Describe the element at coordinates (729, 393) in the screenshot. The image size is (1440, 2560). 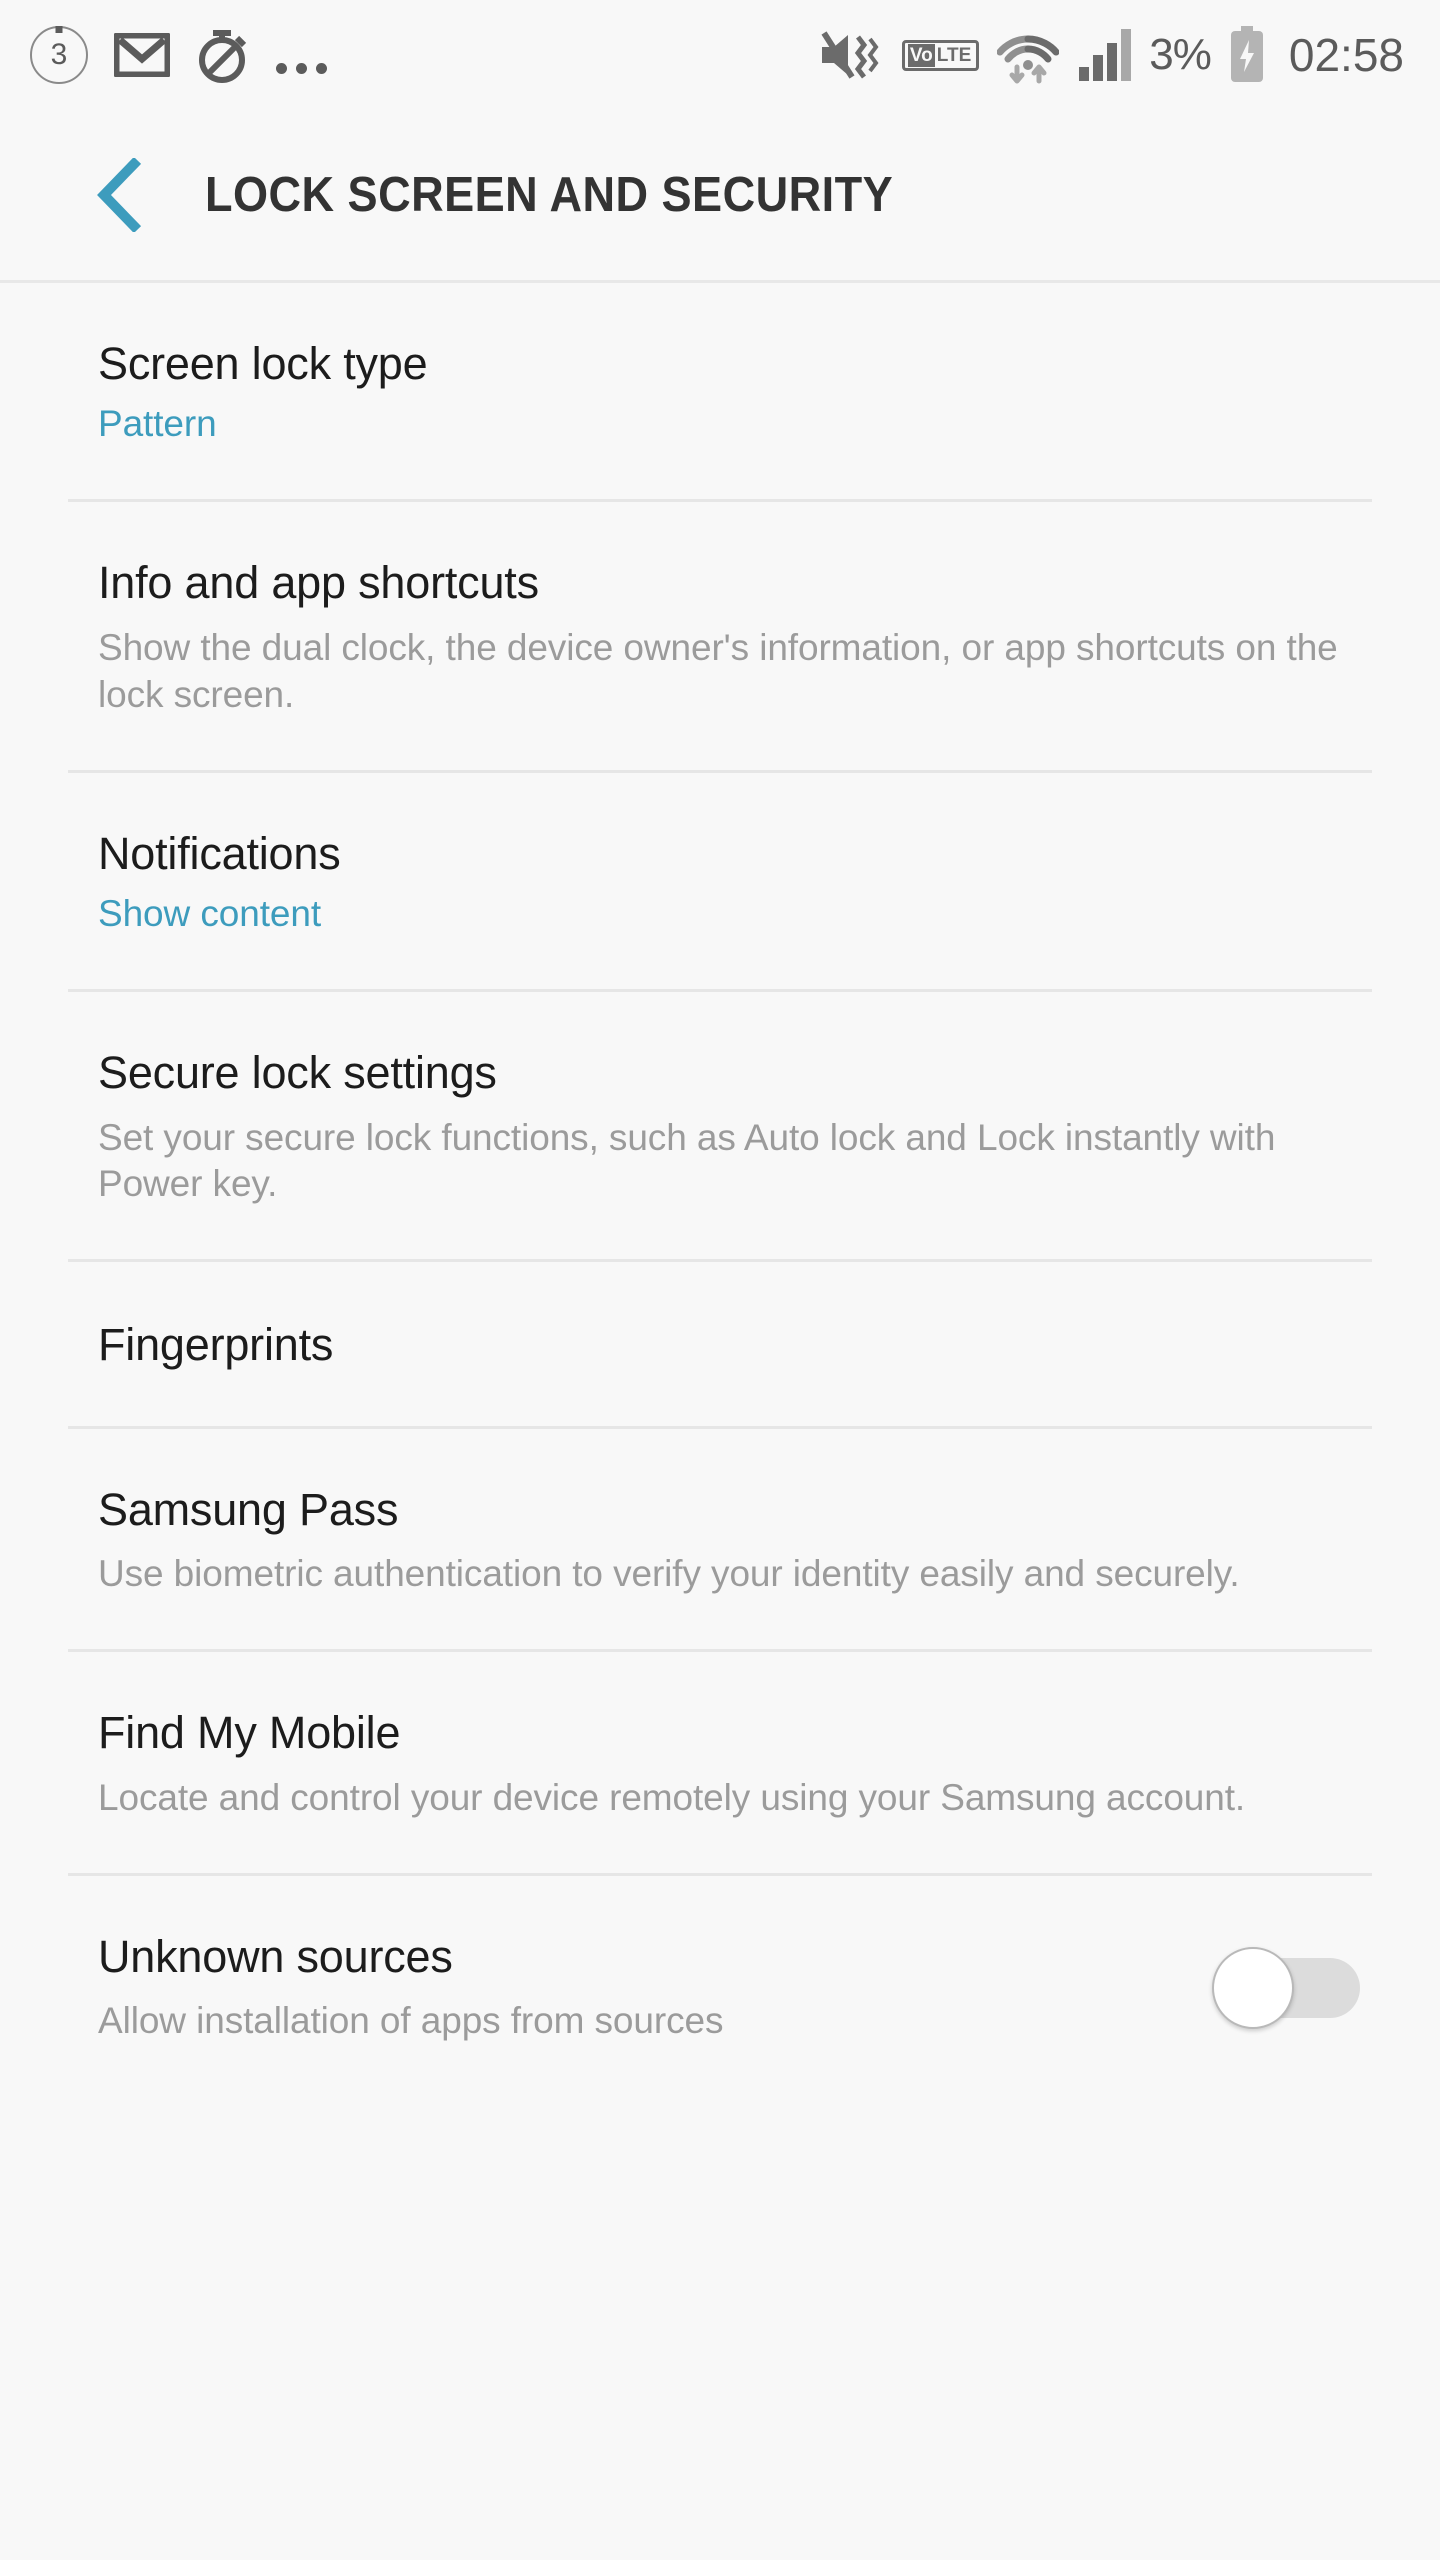
I see `row-text: Screen lock type Pattern` at that location.